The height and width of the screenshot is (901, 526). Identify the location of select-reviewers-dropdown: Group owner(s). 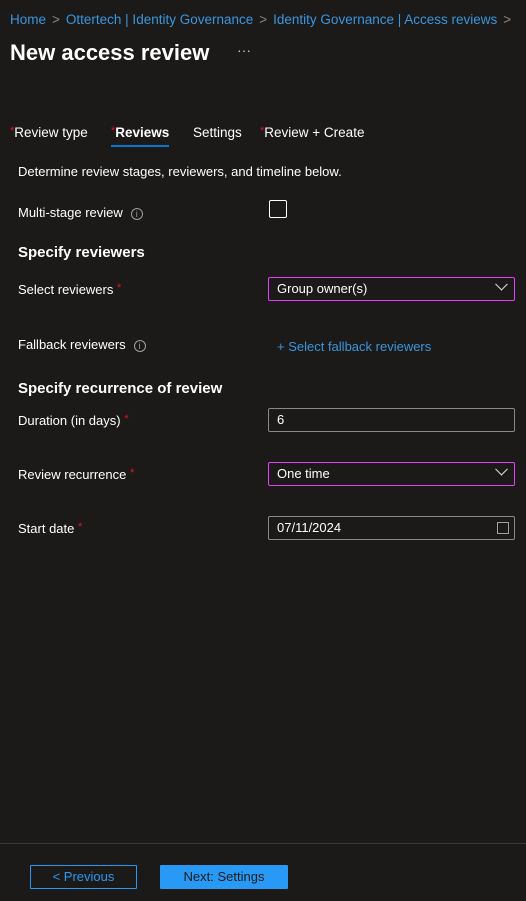
(391, 289).